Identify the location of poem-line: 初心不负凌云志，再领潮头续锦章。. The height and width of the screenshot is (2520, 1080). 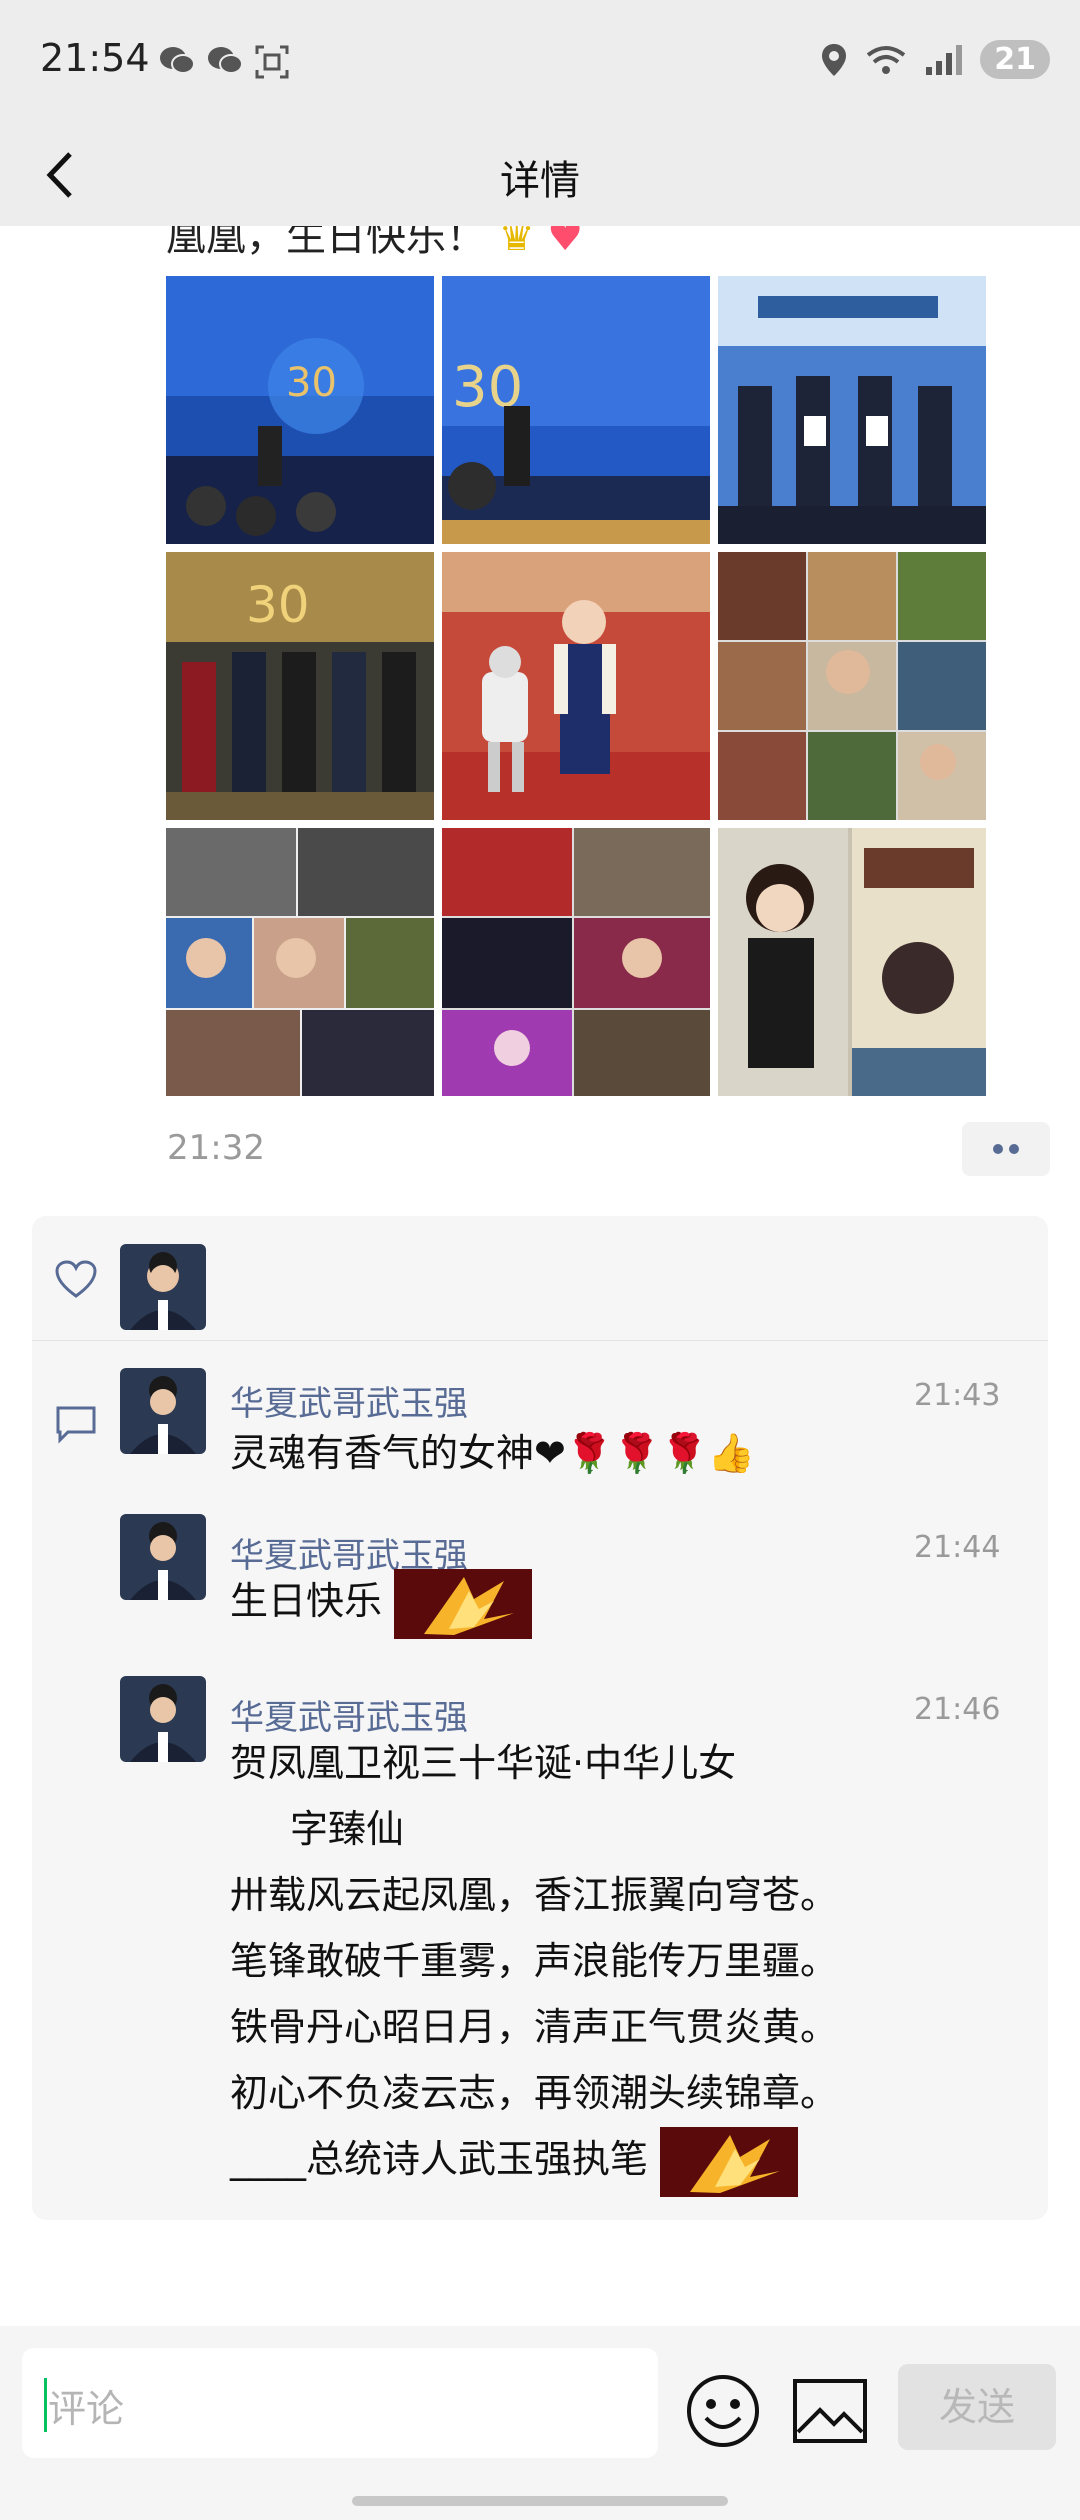
(534, 2093).